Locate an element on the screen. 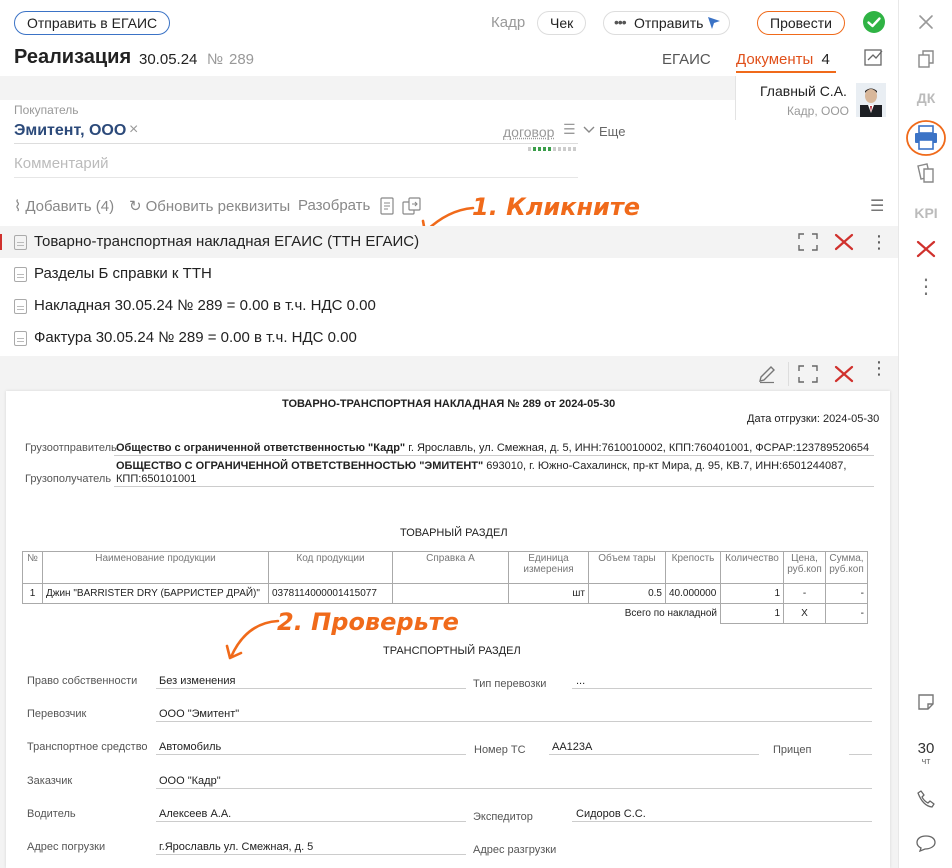 This screenshot has height=868, width=952. chevron-down-icon is located at coordinates (589, 130).